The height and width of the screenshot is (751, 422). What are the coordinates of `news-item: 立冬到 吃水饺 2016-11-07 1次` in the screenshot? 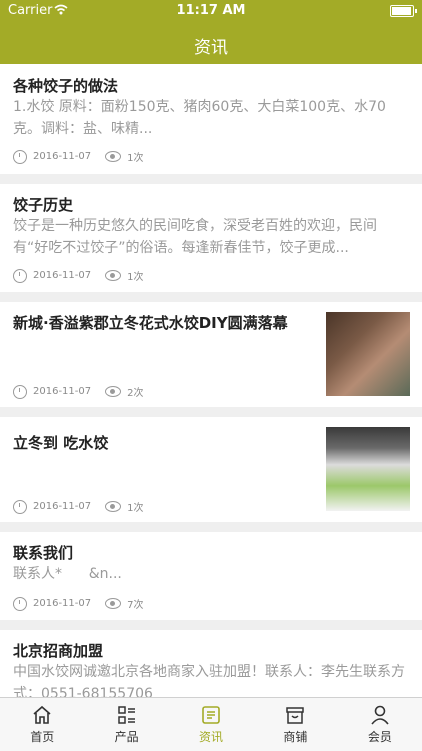 It's located at (211, 469).